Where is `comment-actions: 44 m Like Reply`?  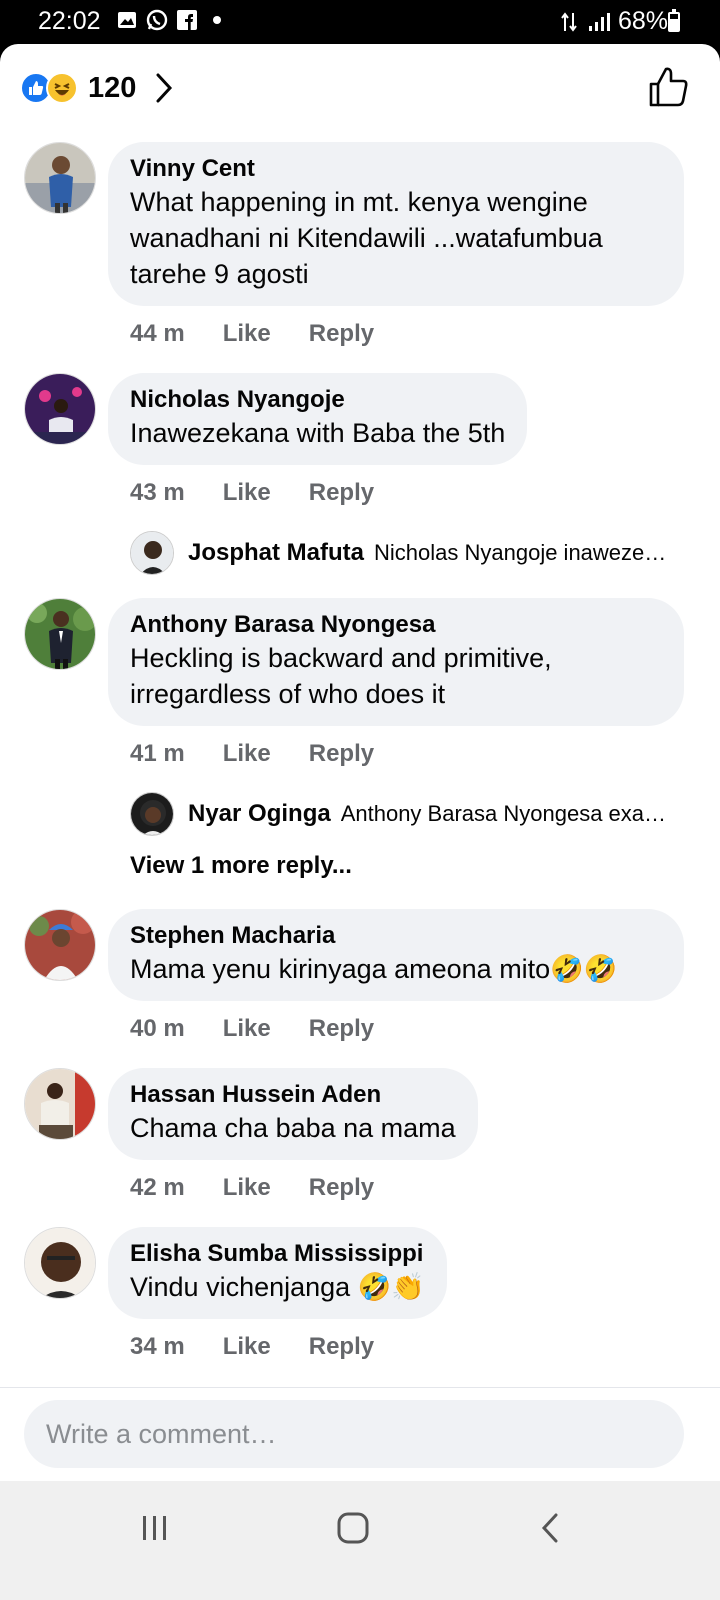
comment-actions: 44 m Like Reply is located at coordinates (252, 334).